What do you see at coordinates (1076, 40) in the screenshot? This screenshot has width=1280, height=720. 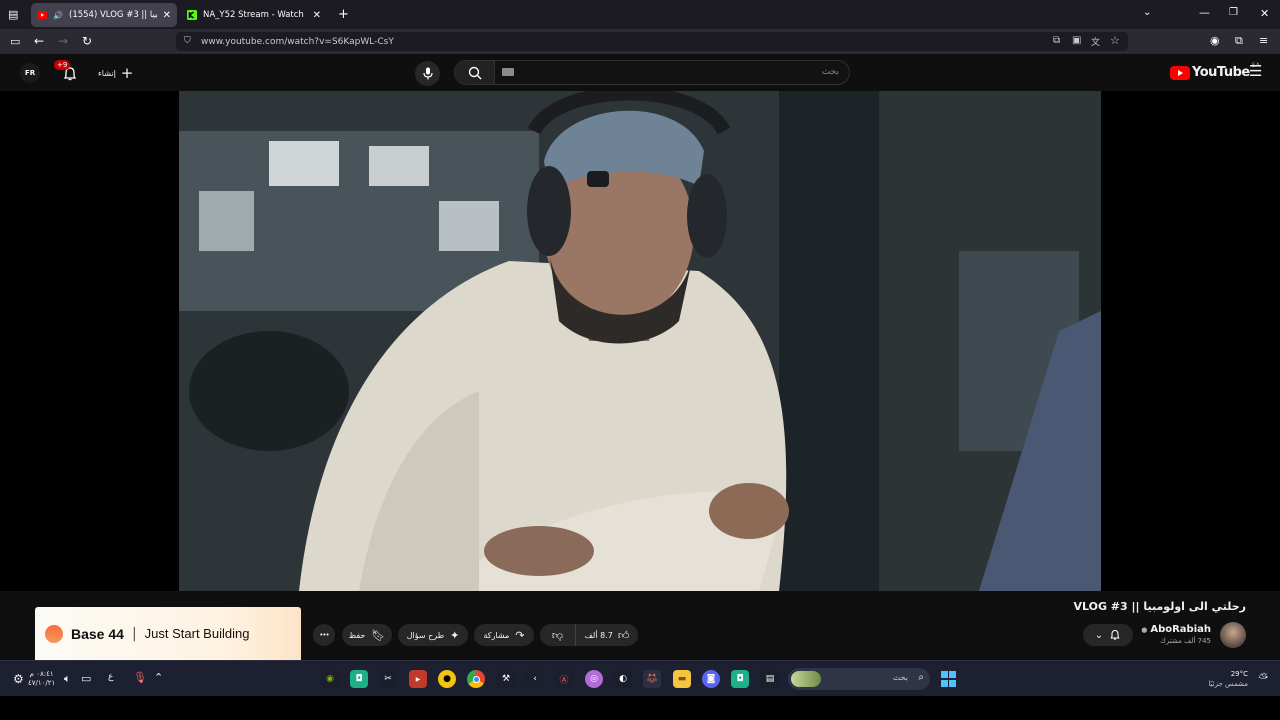 I see `screenshot-icon: ▣` at bounding box center [1076, 40].